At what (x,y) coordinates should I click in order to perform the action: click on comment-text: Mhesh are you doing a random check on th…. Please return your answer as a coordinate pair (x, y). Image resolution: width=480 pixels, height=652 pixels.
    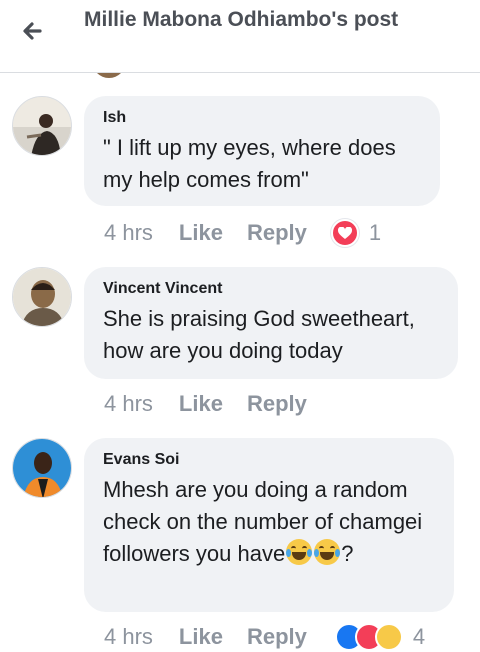
    Looking at the image, I should click on (268, 522).